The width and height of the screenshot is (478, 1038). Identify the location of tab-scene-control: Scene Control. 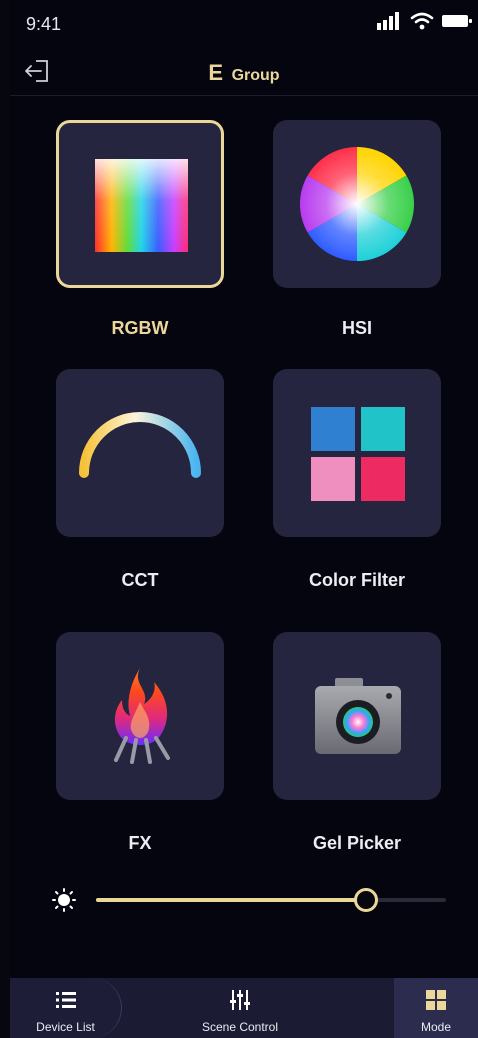
(240, 1008).